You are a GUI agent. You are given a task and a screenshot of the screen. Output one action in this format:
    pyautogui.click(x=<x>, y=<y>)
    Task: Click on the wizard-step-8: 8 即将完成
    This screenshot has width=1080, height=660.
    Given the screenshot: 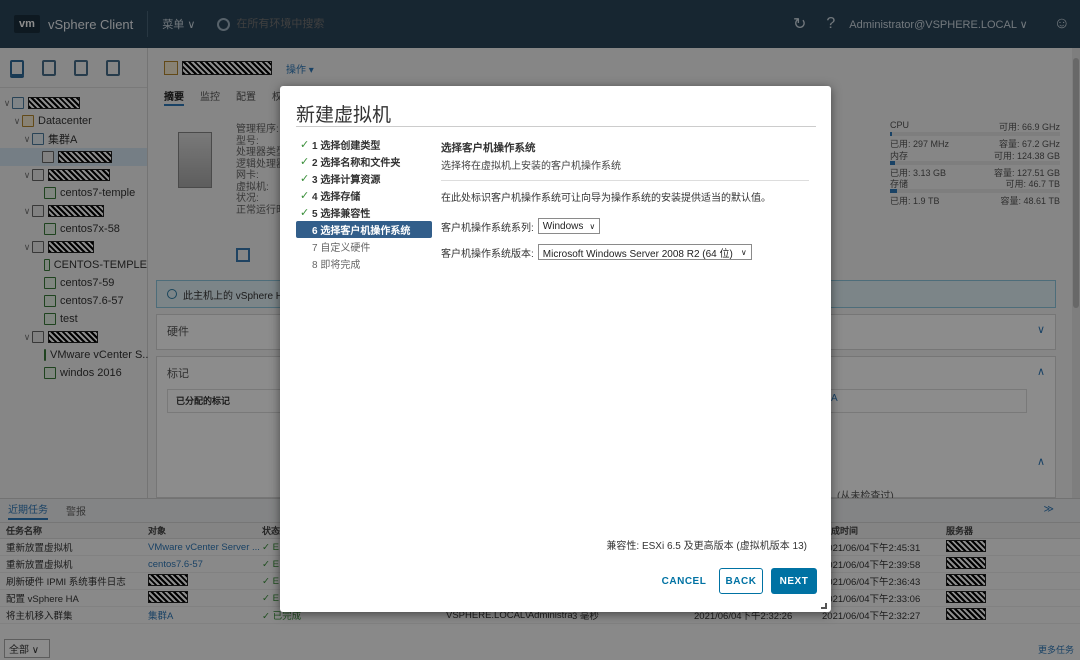 What is the action you would take?
    pyautogui.click(x=364, y=263)
    